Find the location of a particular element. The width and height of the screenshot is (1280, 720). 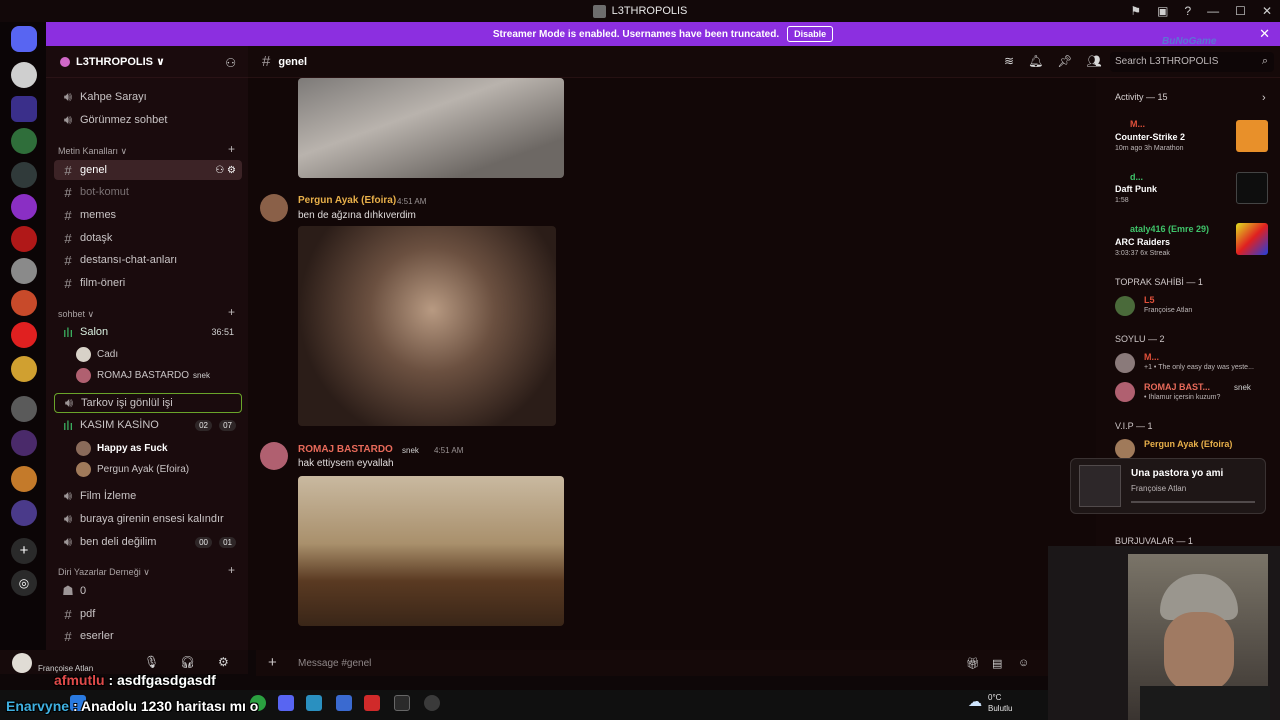

channel-0: ☗ 0 is located at coordinates (148, 591).